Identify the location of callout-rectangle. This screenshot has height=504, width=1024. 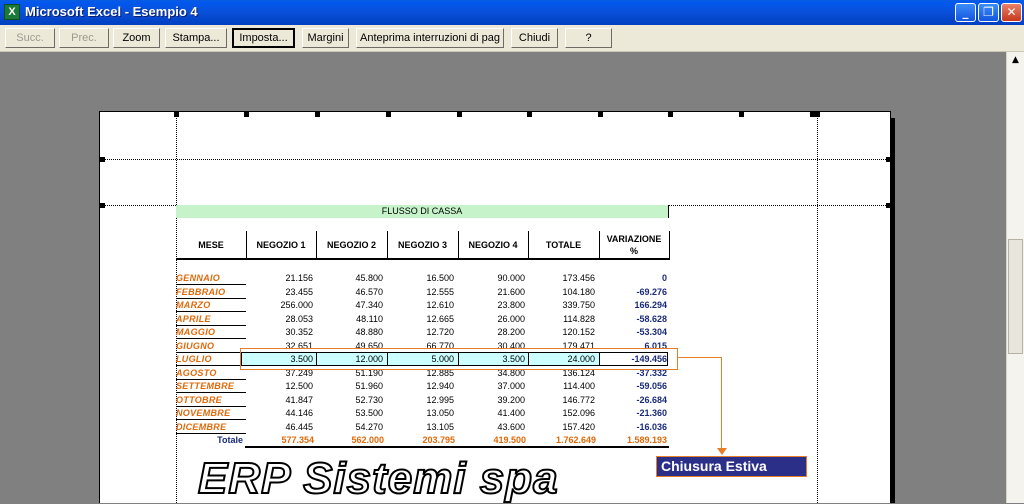
(459, 359).